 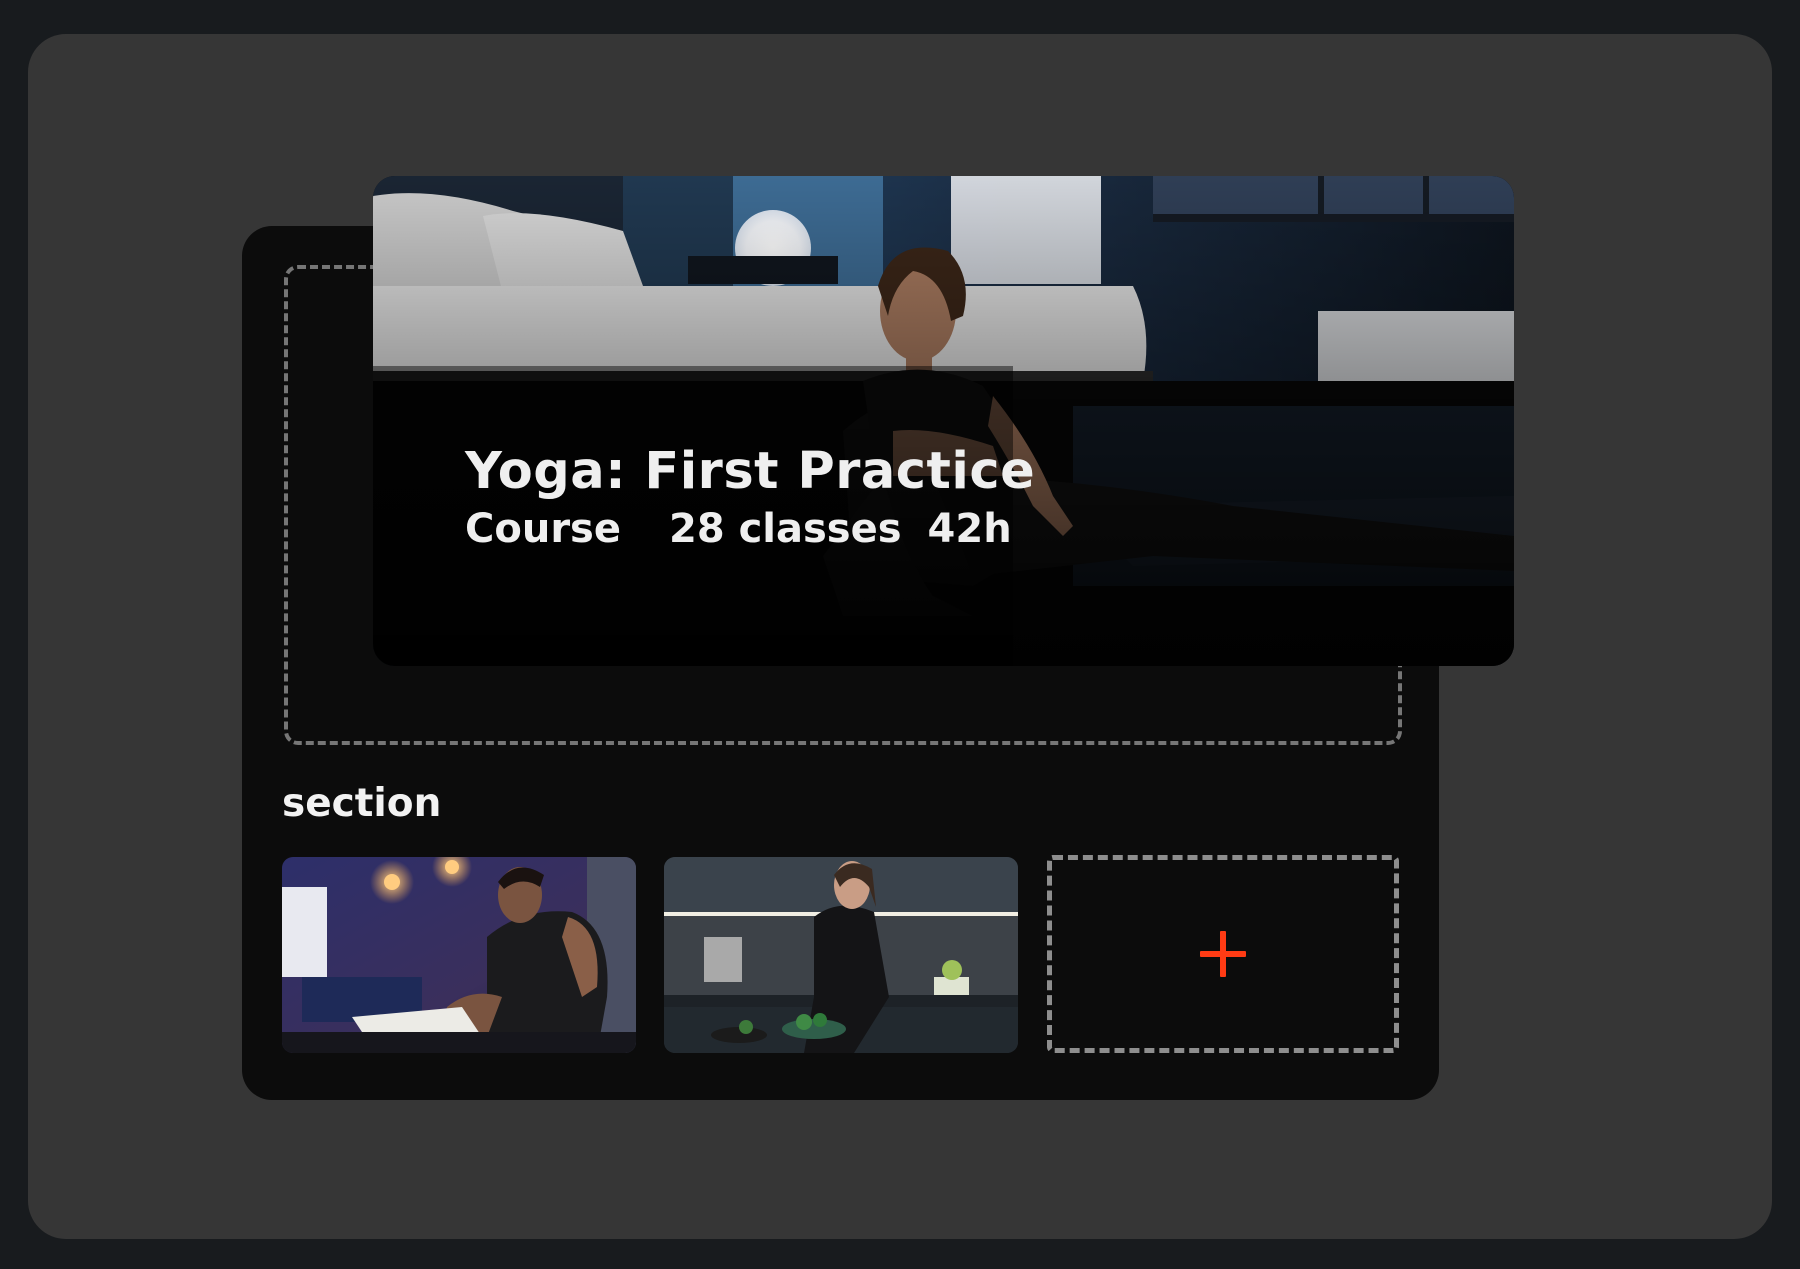 What do you see at coordinates (785, 529) in the screenshot?
I see `class-count: 28 classes` at bounding box center [785, 529].